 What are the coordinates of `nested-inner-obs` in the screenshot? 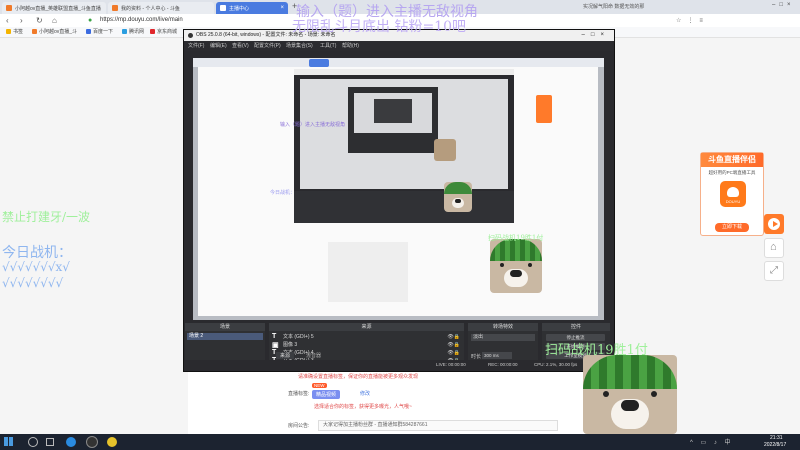 It's located at (393, 120).